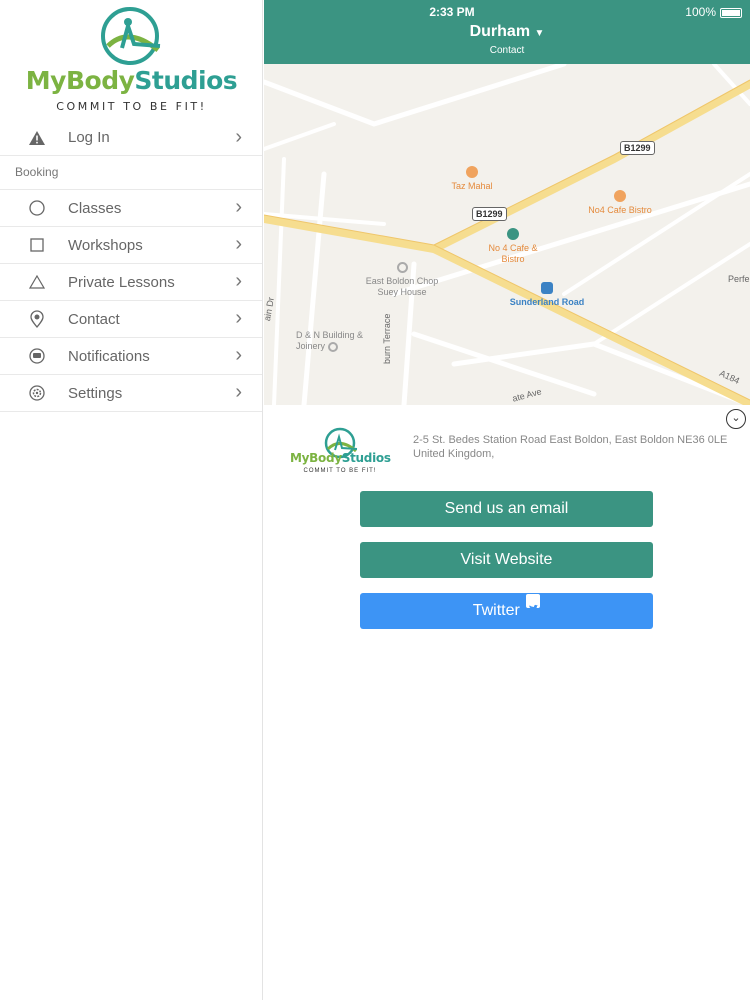 The image size is (750, 1000). What do you see at coordinates (94, 319) in the screenshot?
I see `sidebar-item-label: Contact` at bounding box center [94, 319].